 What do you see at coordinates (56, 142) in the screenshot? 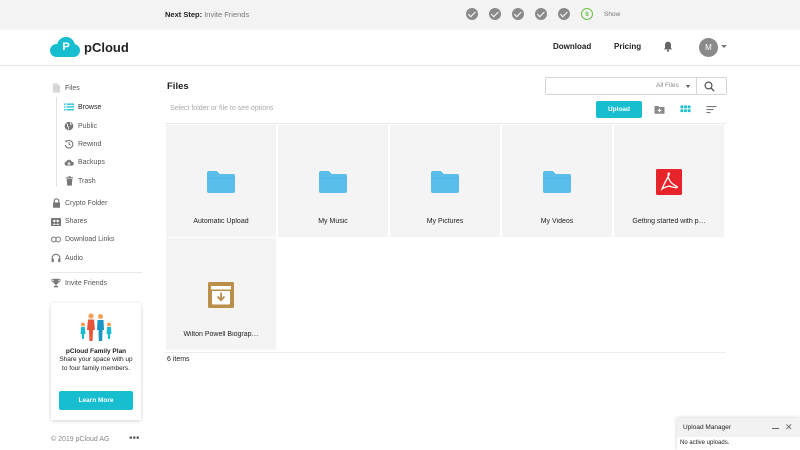
I see `submenu-guide-line` at bounding box center [56, 142].